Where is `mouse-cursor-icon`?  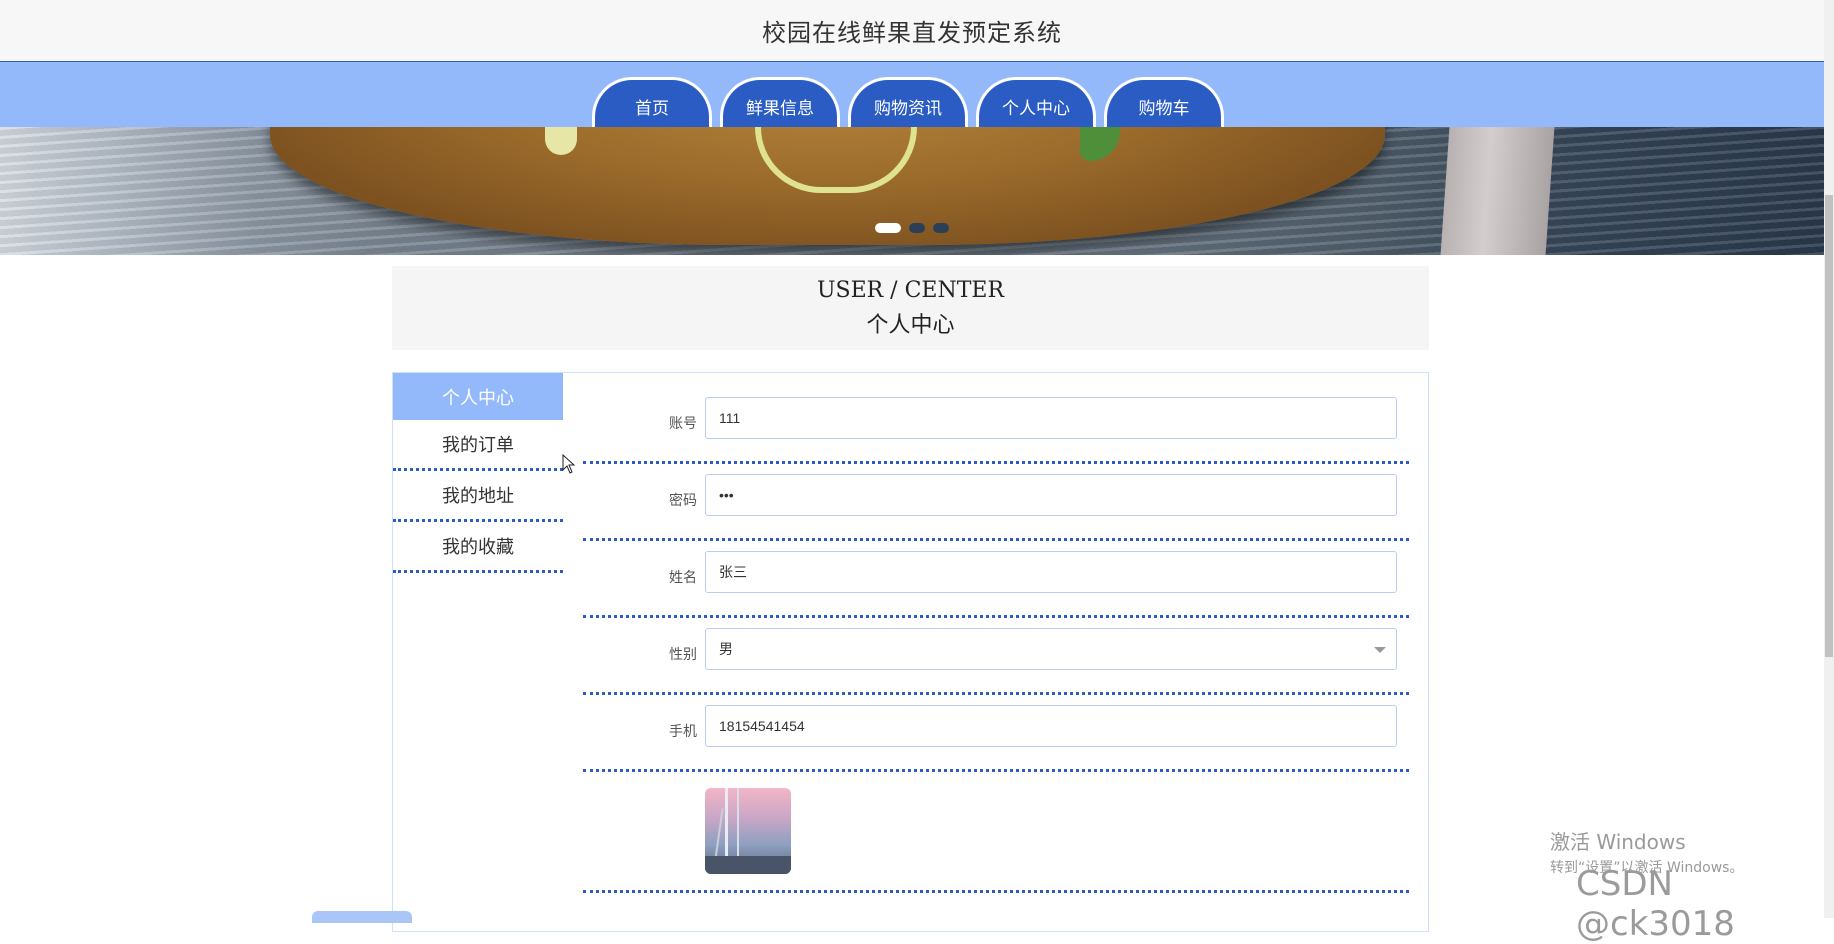 mouse-cursor-icon is located at coordinates (569, 464).